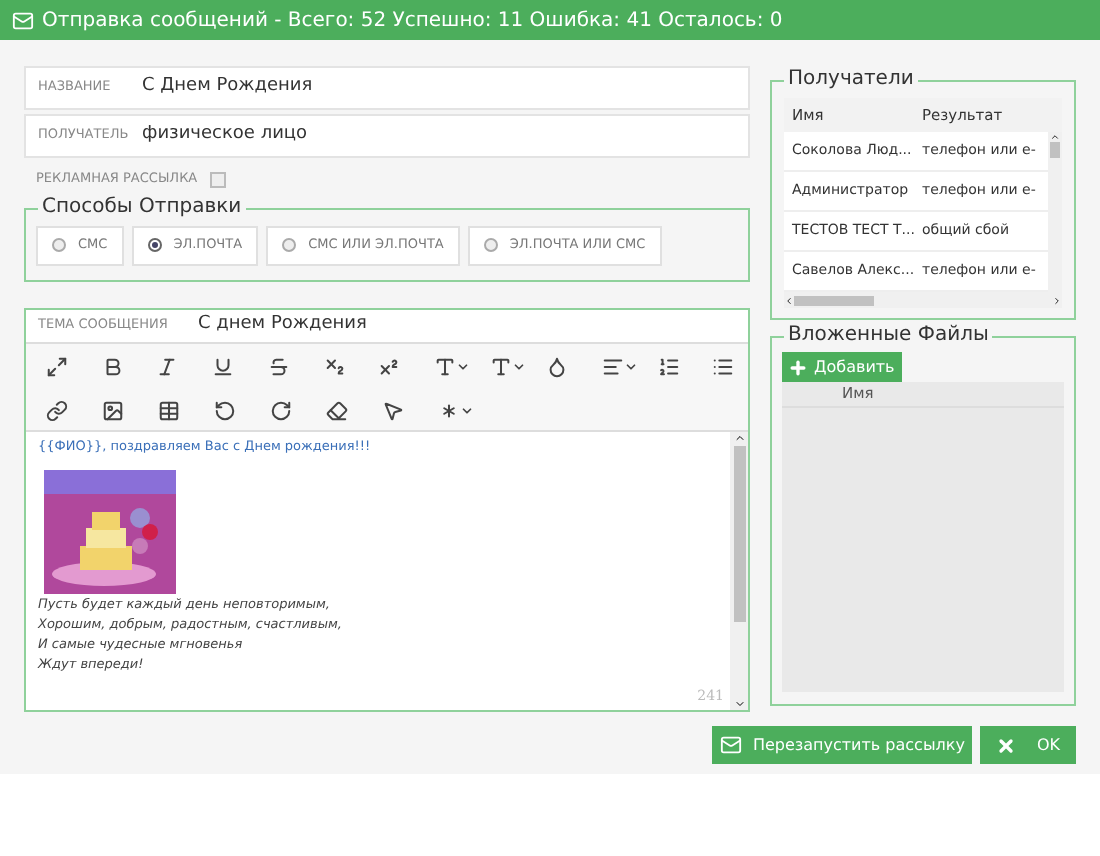  What do you see at coordinates (217, 180) in the screenshot?
I see `checkbox` at bounding box center [217, 180].